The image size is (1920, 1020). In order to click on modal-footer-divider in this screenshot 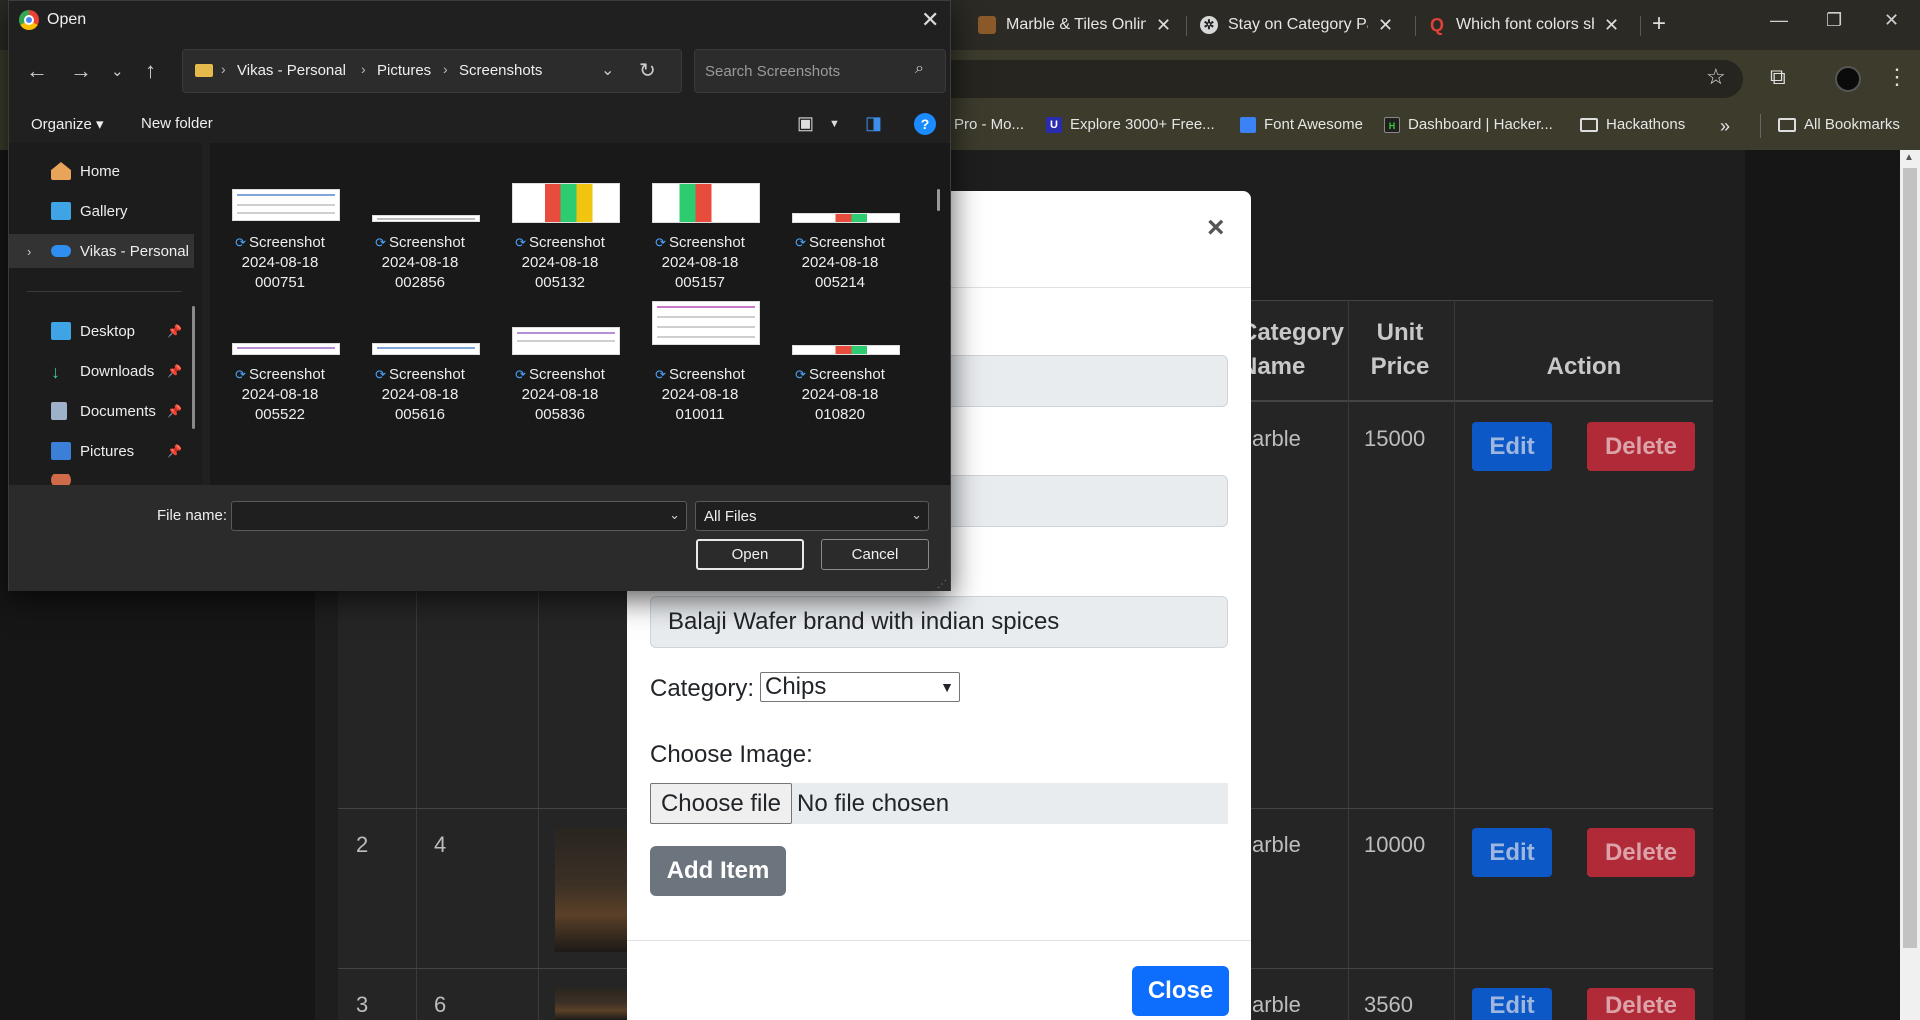, I will do `click(939, 940)`.